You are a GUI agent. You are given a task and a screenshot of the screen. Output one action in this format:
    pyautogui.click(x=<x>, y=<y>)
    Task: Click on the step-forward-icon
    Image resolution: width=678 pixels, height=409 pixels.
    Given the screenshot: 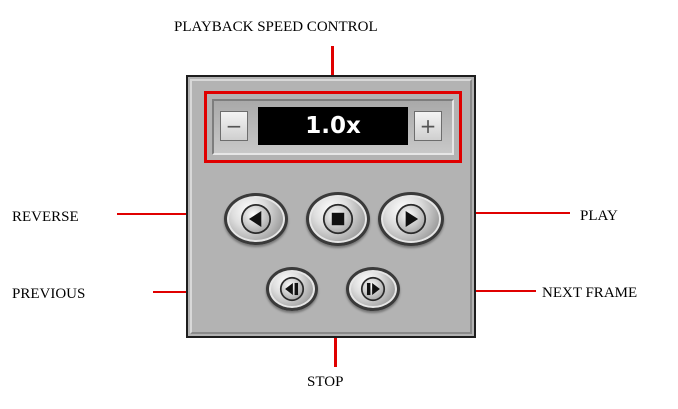 What is the action you would take?
    pyautogui.click(x=373, y=289)
    